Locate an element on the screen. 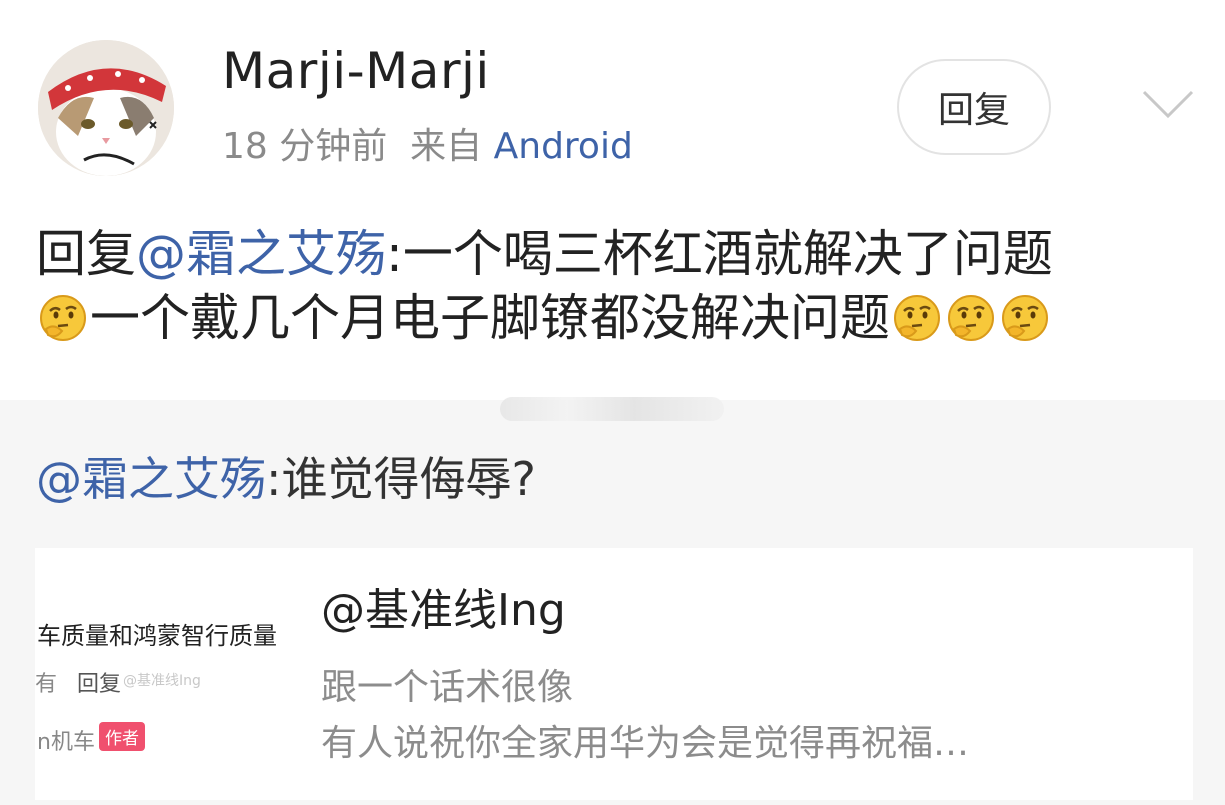 The height and width of the screenshot is (805, 1225). quoted-text: @霜之艾殇:谁觉得侮辱? is located at coordinates (286, 479).